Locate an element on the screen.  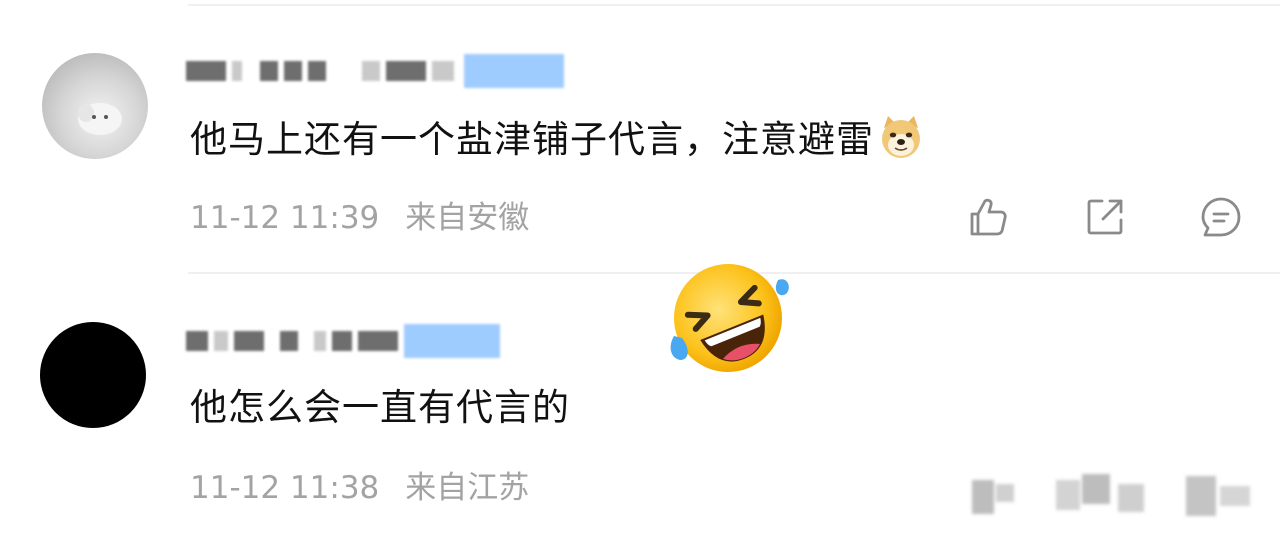
comment-text-content: 他怎么会一直有代言的 is located at coordinates (380, 407).